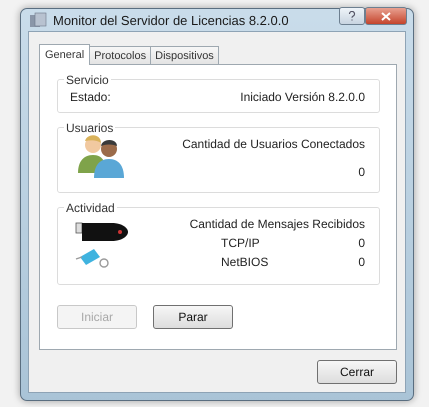 This screenshot has height=407, width=429. I want to click on service-button: Parar, so click(193, 317).